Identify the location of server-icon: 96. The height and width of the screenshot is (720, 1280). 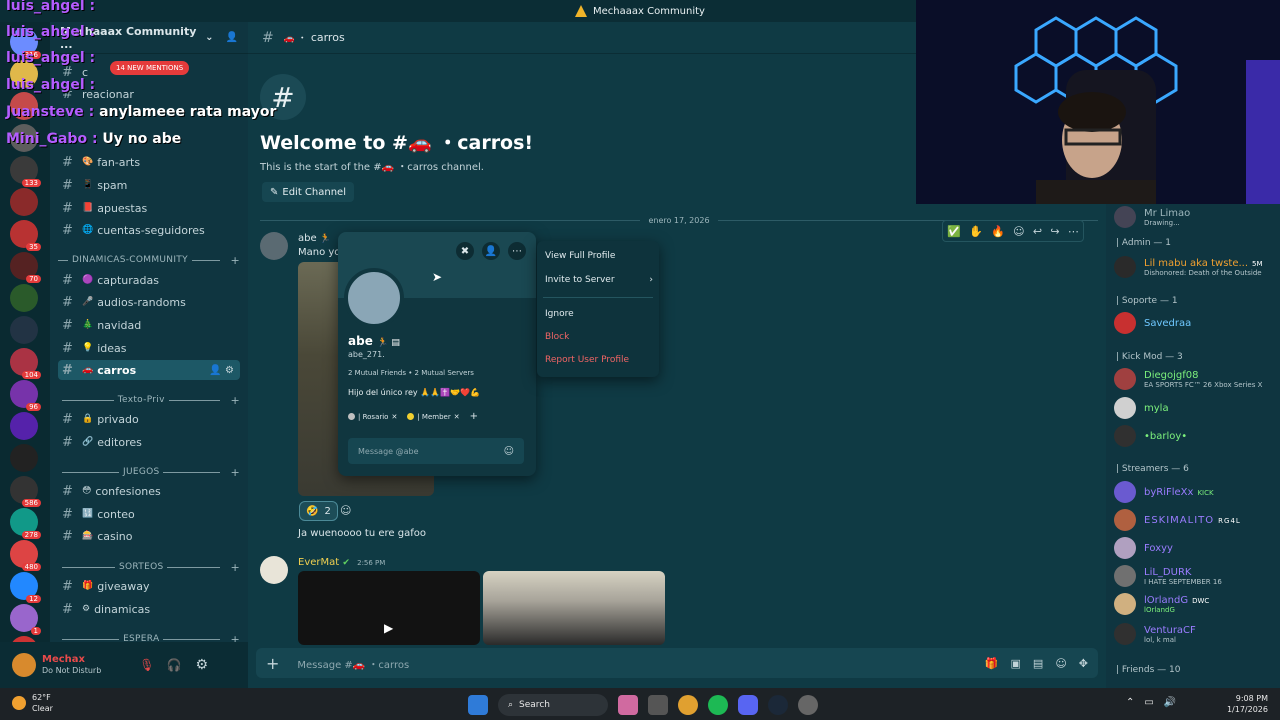
(25, 395).